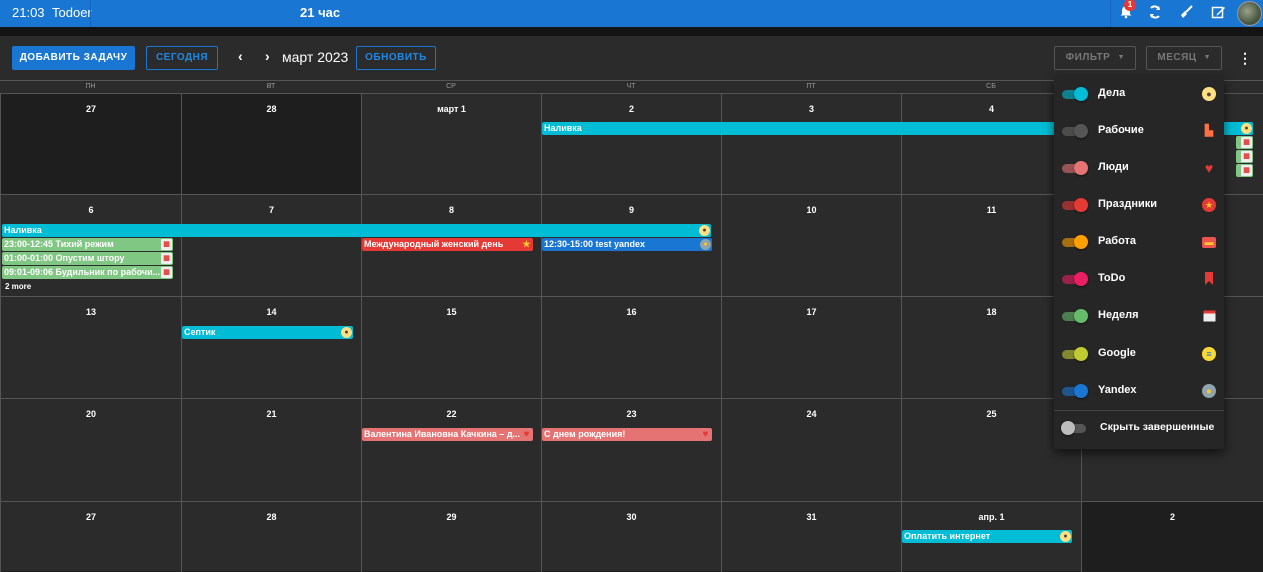 The image size is (1263, 572). I want to click on next-month-button: ›, so click(267, 56).